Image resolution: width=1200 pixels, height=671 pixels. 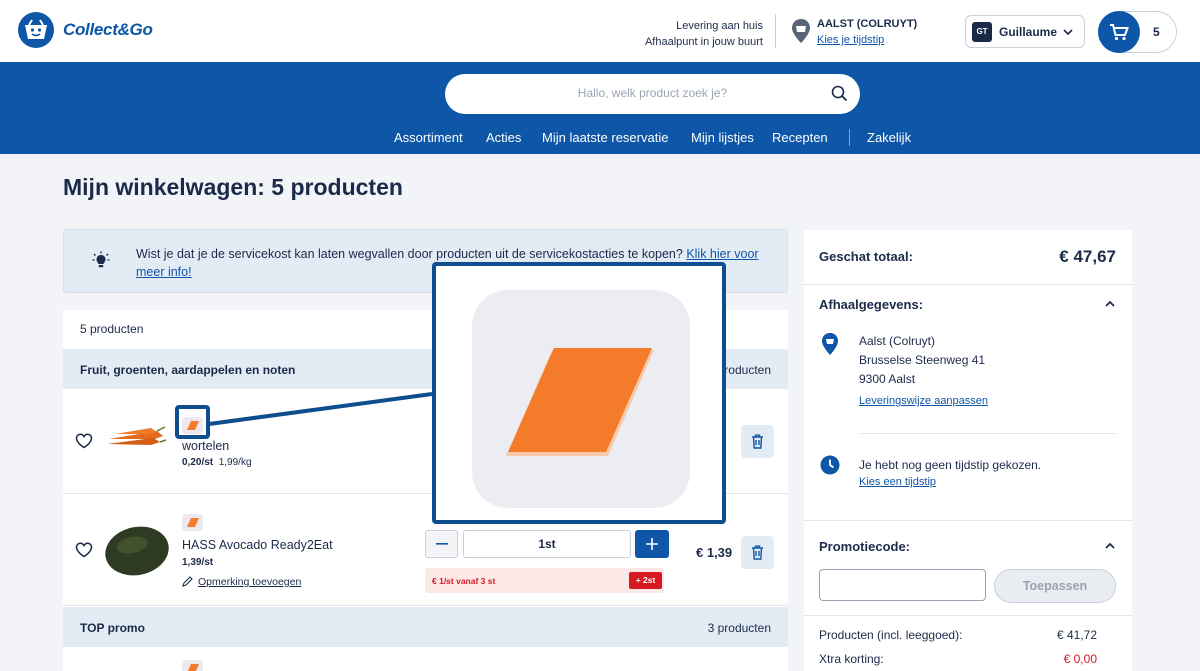 What do you see at coordinates (192, 422) in the screenshot?
I see `zoom-target-marker` at bounding box center [192, 422].